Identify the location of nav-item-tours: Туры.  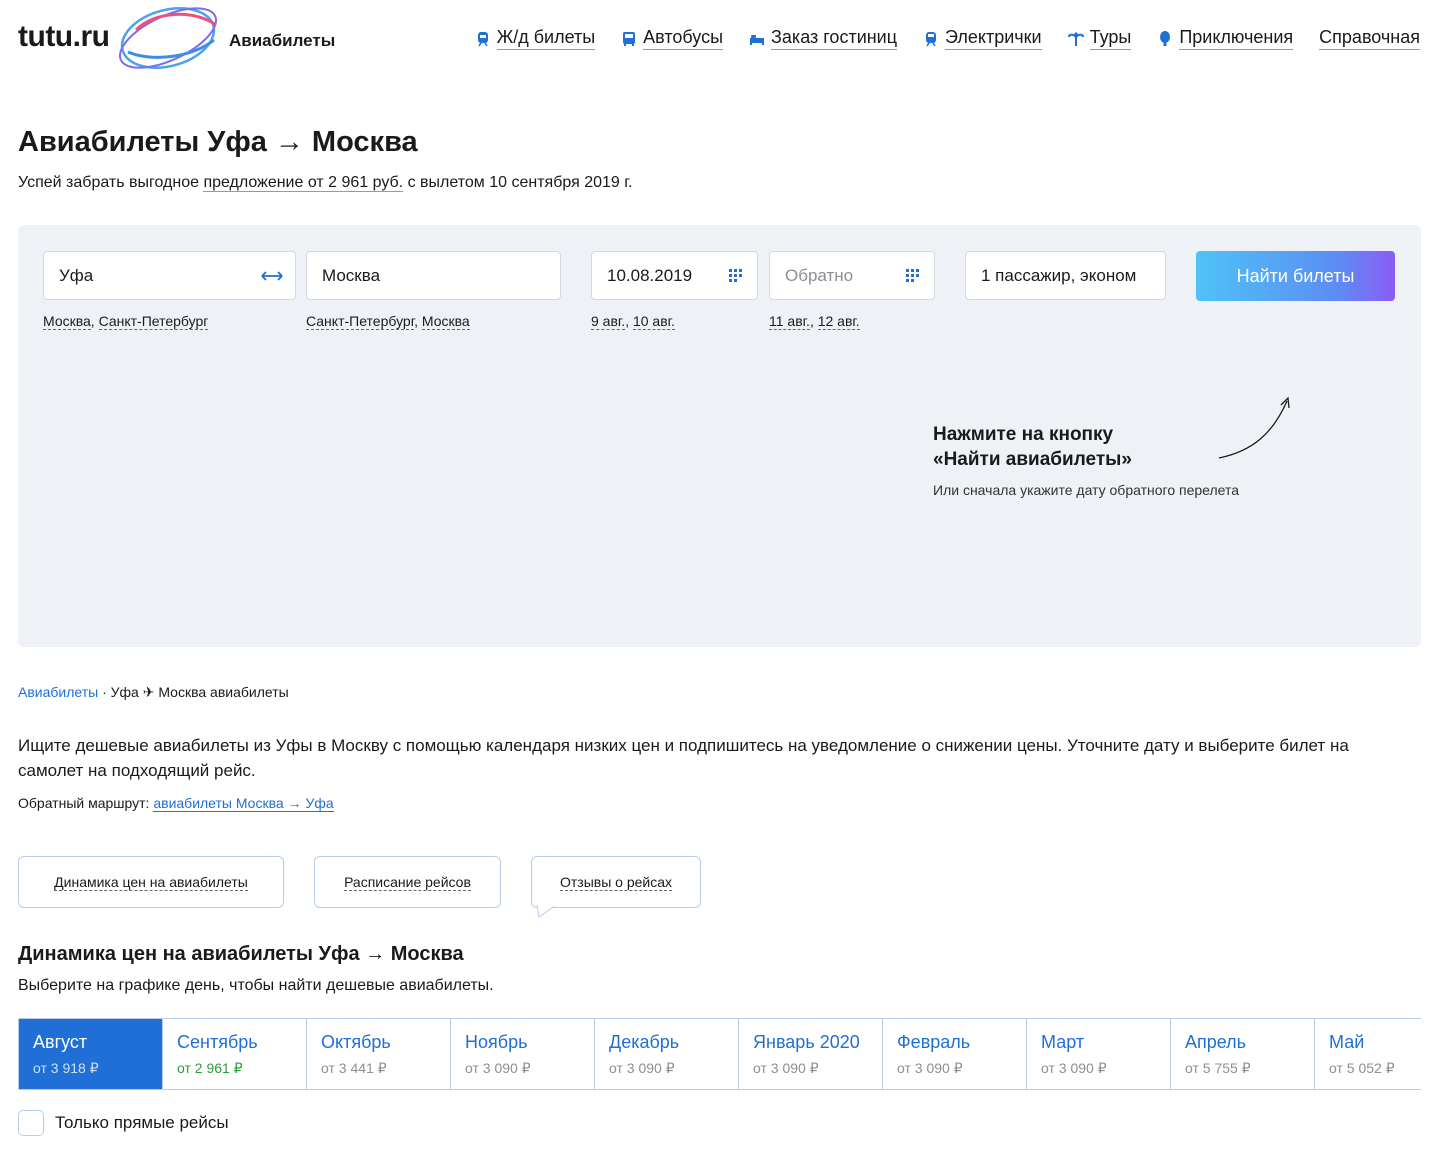
(1099, 38).